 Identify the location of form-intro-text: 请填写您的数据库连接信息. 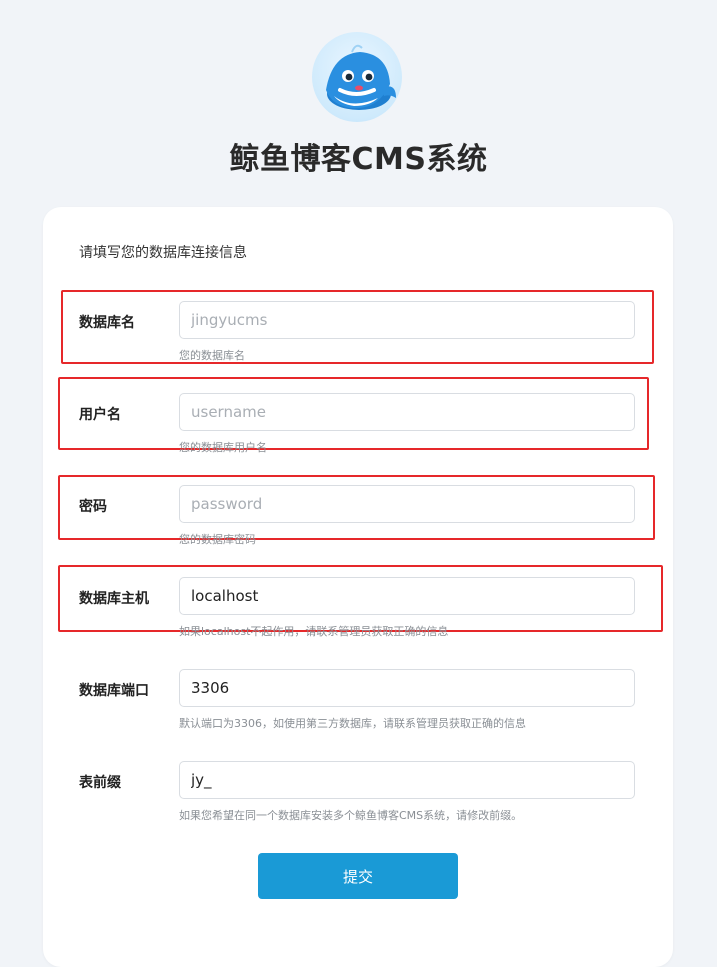
(163, 253).